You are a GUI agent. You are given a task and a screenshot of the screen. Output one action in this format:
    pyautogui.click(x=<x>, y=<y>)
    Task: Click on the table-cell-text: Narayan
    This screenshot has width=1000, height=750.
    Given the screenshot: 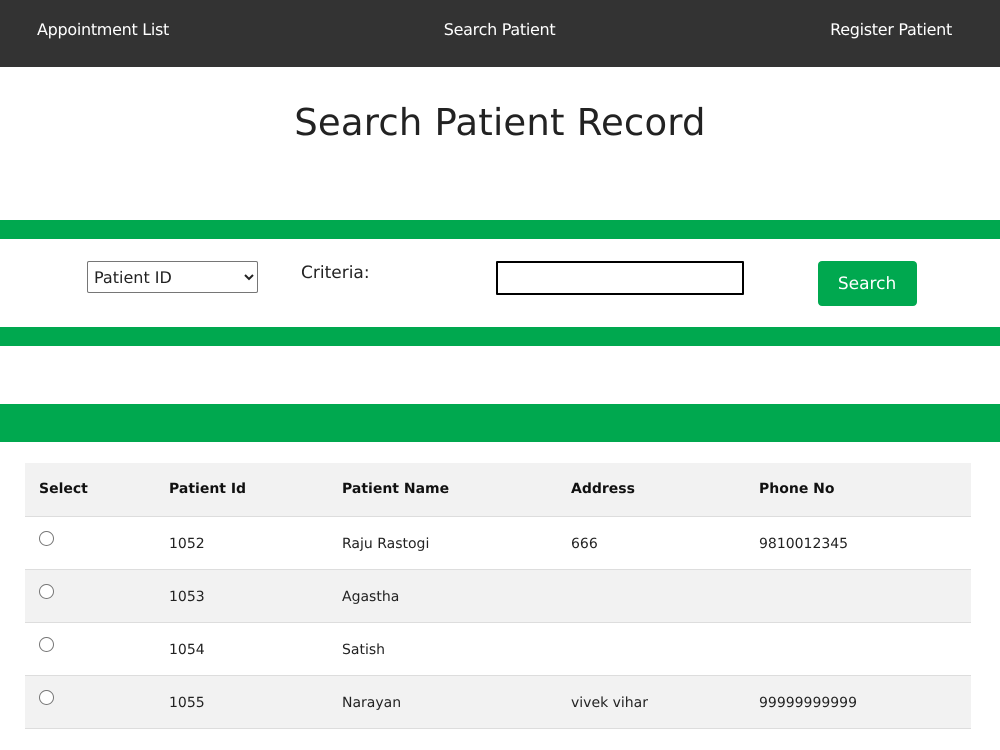 What is the action you would take?
    pyautogui.click(x=372, y=702)
    